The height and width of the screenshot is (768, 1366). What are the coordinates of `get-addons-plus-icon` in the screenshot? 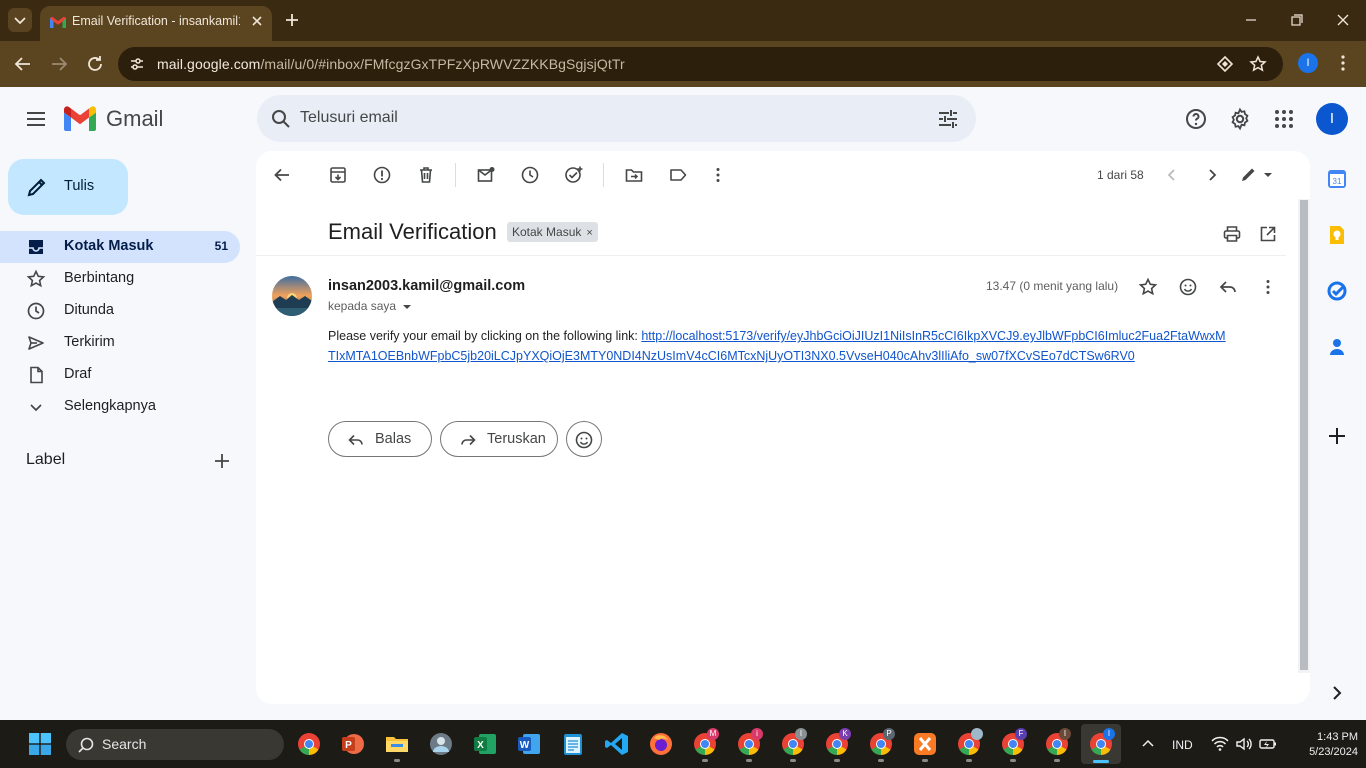 It's located at (1337, 436).